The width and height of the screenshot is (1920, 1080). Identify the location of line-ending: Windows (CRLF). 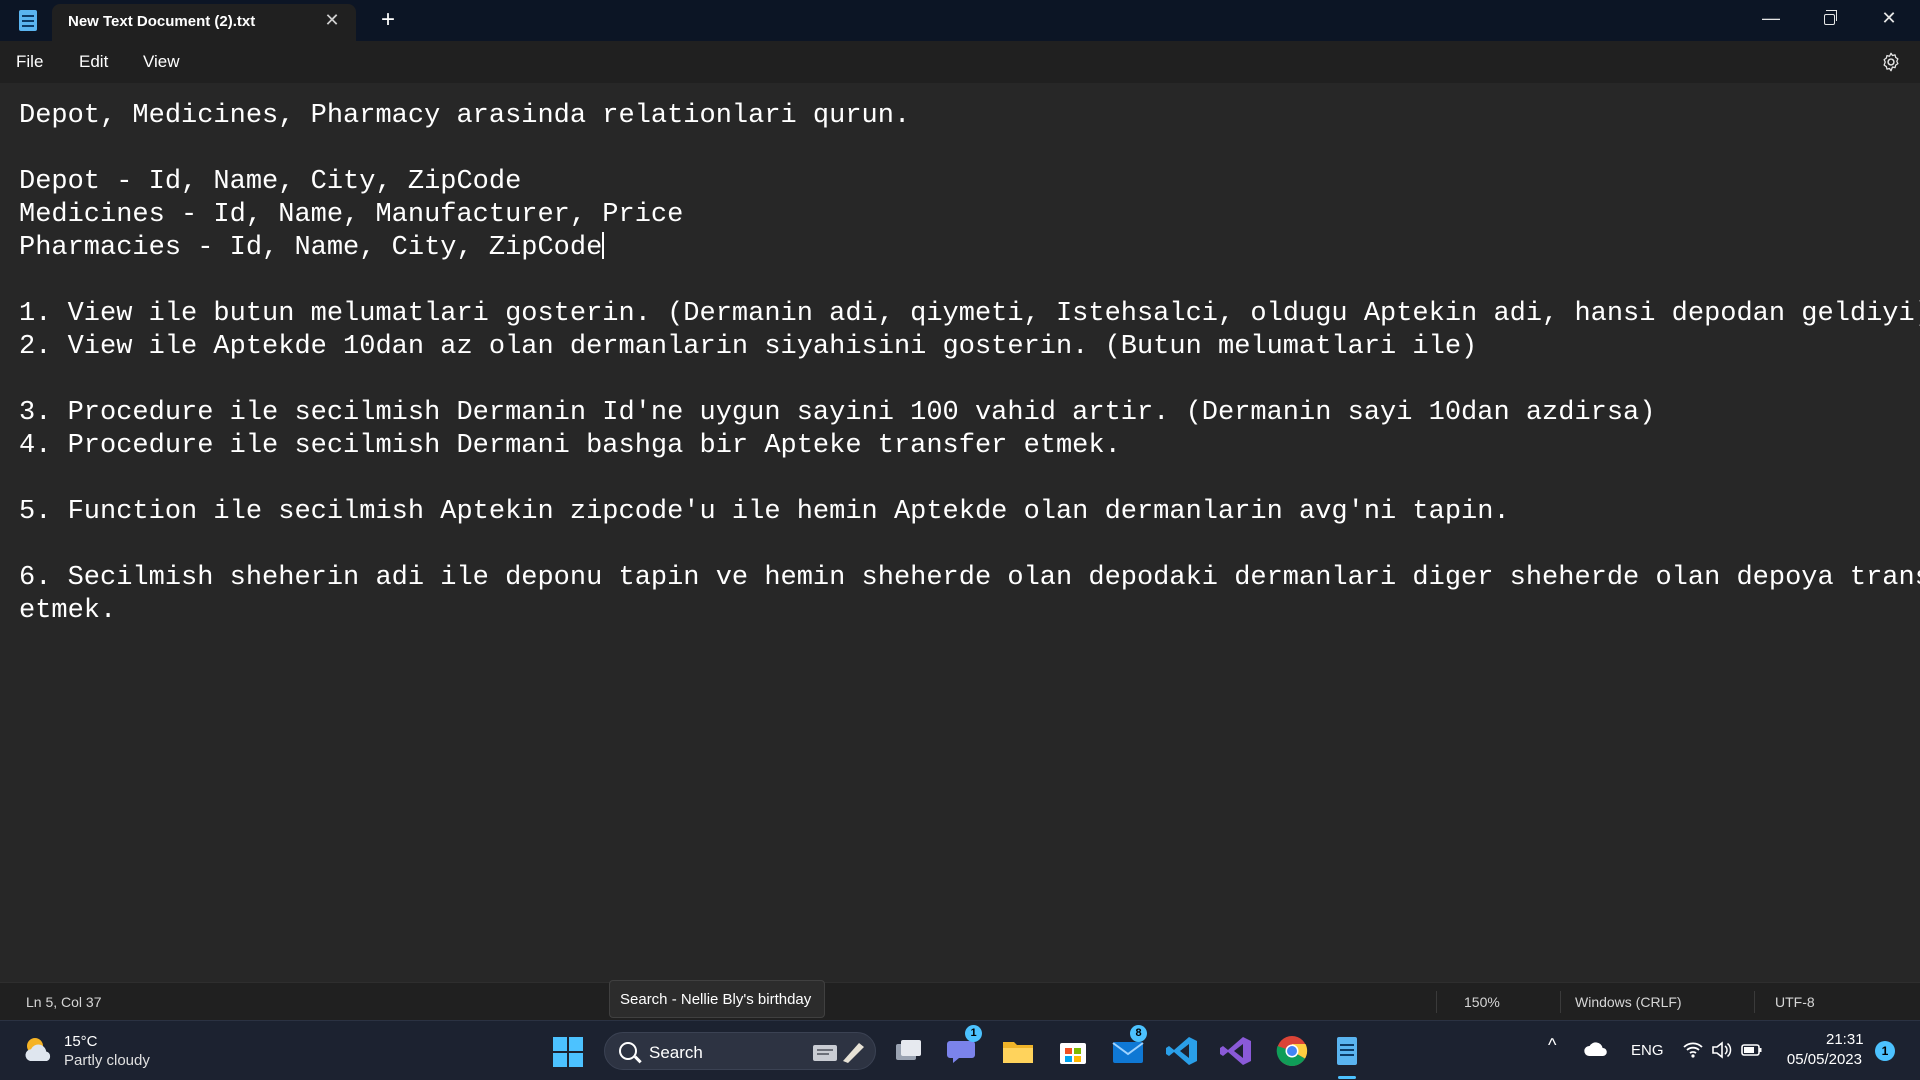
(1628, 1002).